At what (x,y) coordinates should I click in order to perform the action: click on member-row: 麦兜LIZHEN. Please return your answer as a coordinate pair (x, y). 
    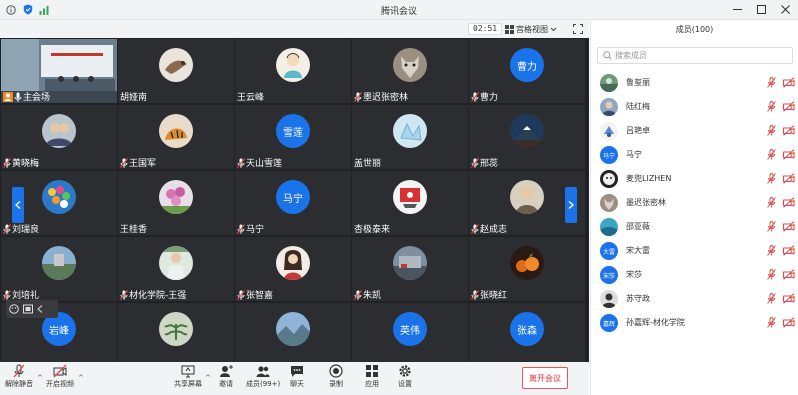
    Looking at the image, I should click on (694, 179).